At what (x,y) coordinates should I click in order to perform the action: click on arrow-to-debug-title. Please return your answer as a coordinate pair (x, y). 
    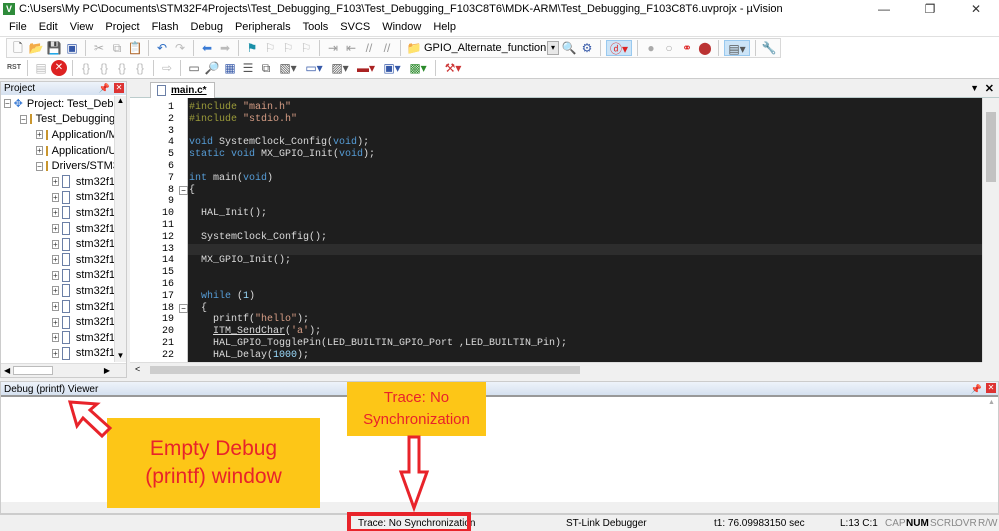
    Looking at the image, I should click on (90, 419).